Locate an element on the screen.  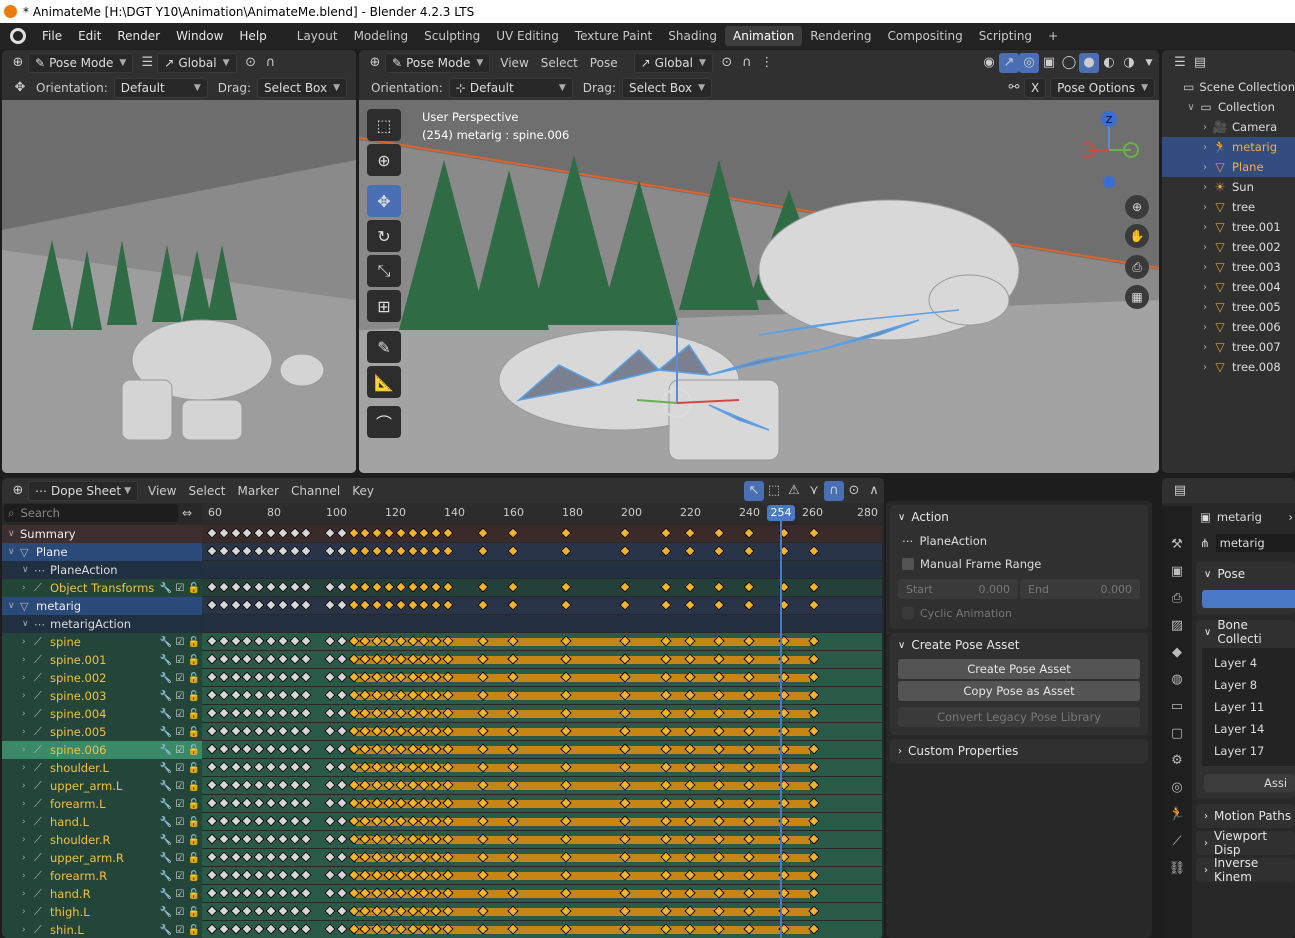
gizmo-icon: ↗ is located at coordinates (1009, 62).